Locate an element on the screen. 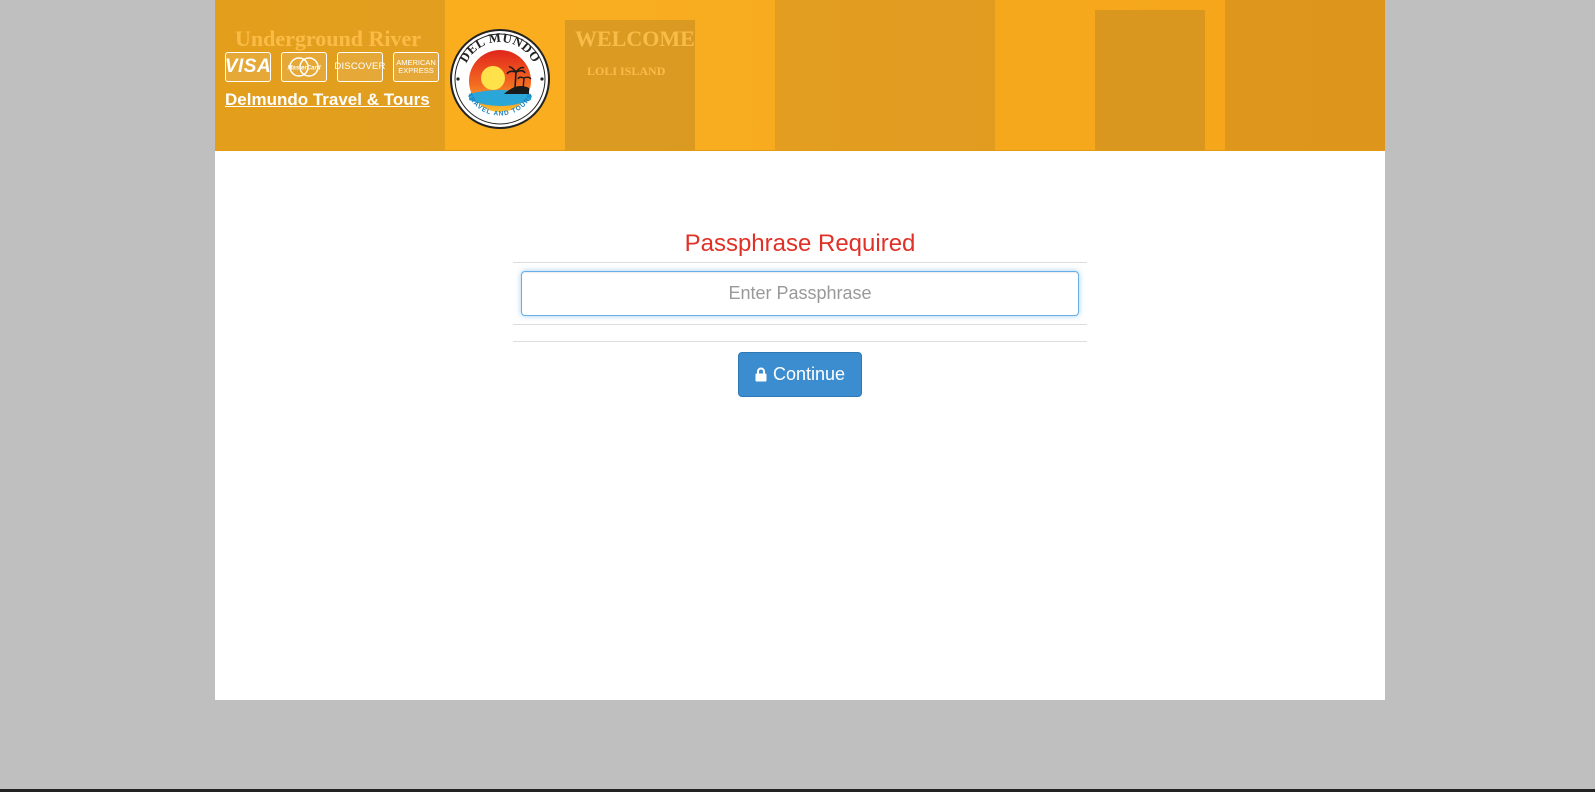 The width and height of the screenshot is (1595, 792). banner-sign-text-1: Underground River is located at coordinates (328, 38).